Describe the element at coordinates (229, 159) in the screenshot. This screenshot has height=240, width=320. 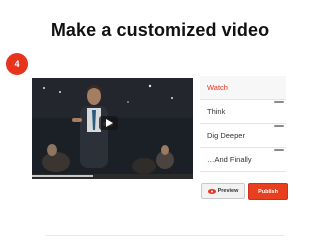
I see `panel-item-label: …And Finally` at that location.